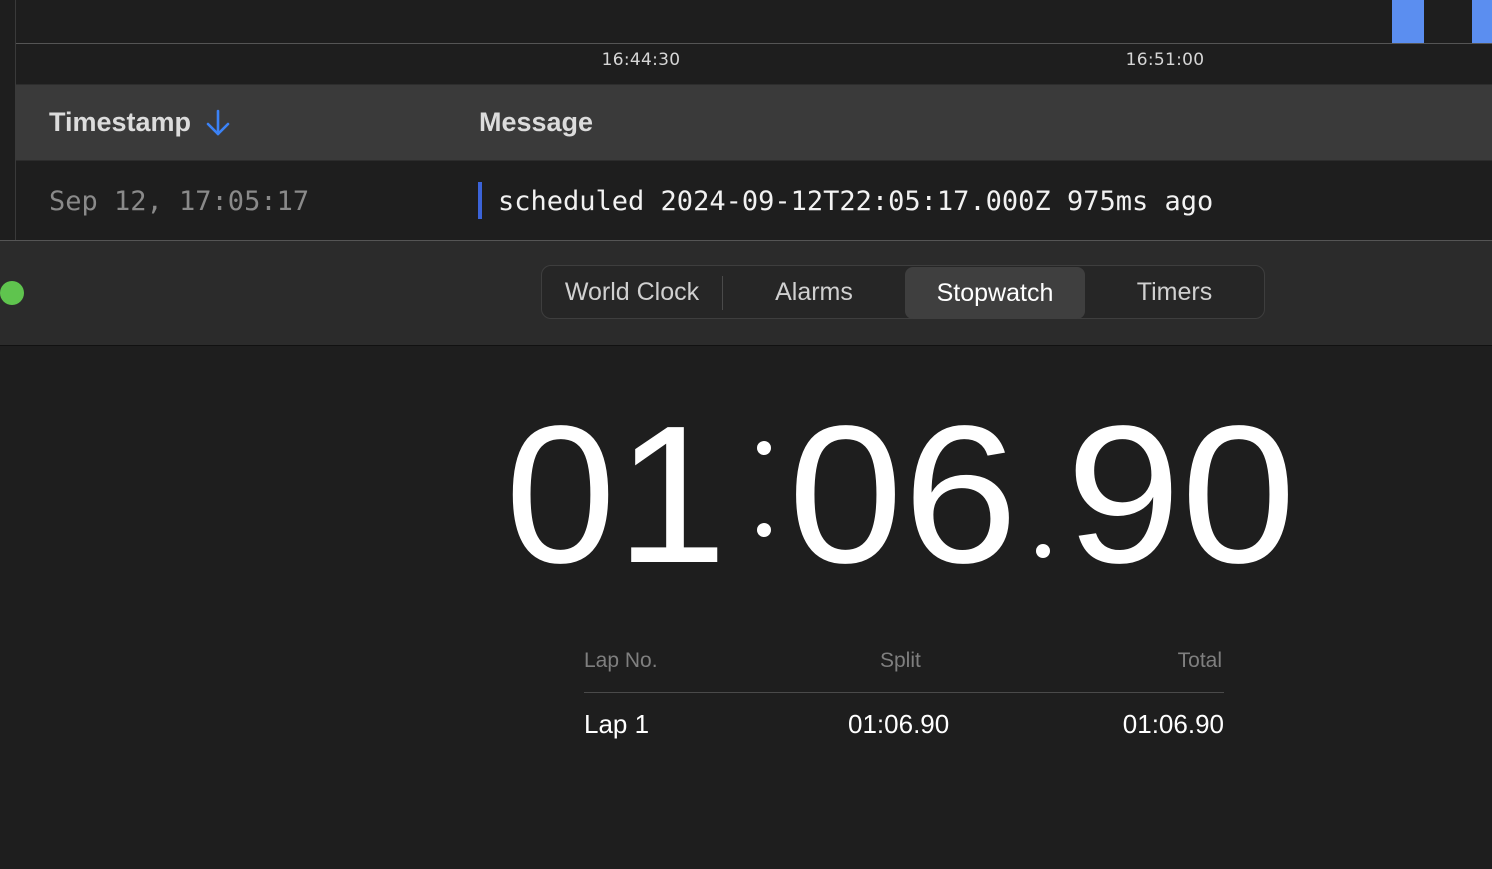  Describe the element at coordinates (1165, 60) in the screenshot. I see `axis-tick-label: 16:51:00` at that location.